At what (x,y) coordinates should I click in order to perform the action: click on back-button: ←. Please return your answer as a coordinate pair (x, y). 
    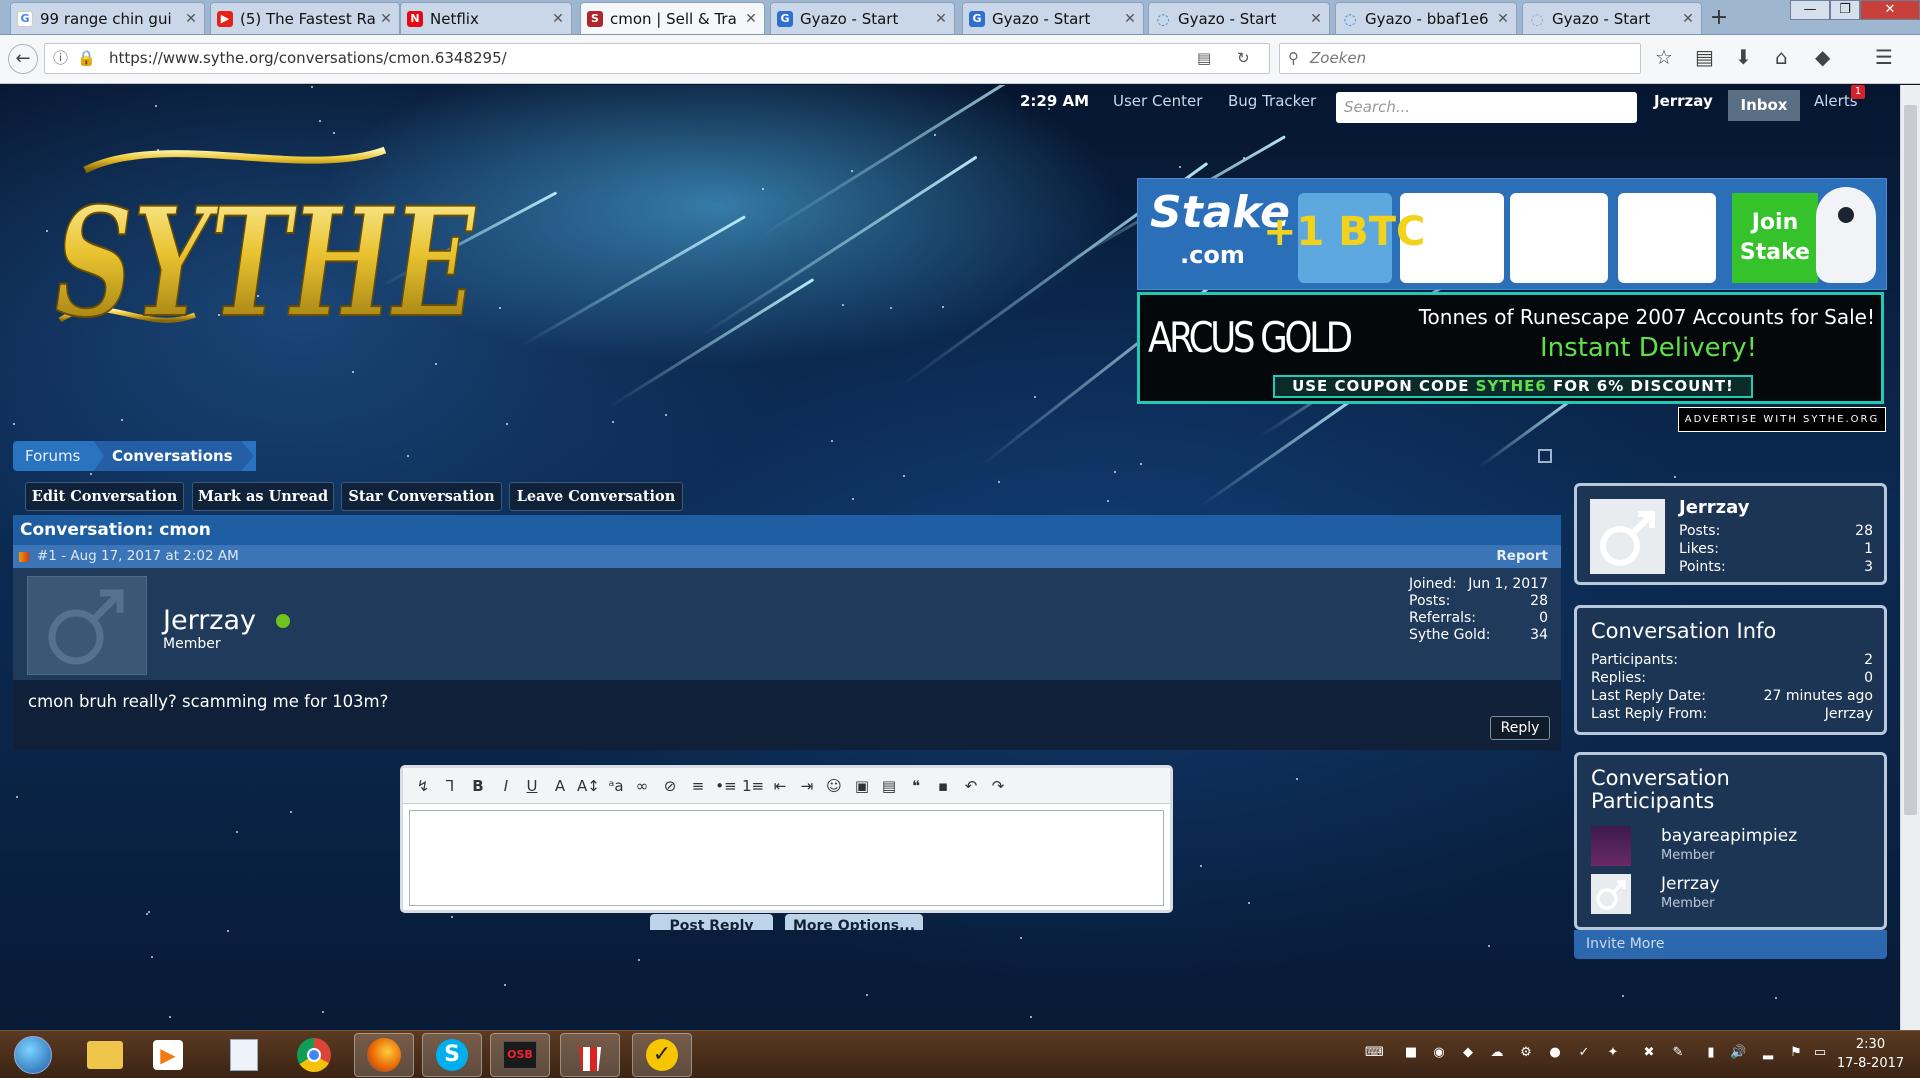
    Looking at the image, I should click on (23, 59).